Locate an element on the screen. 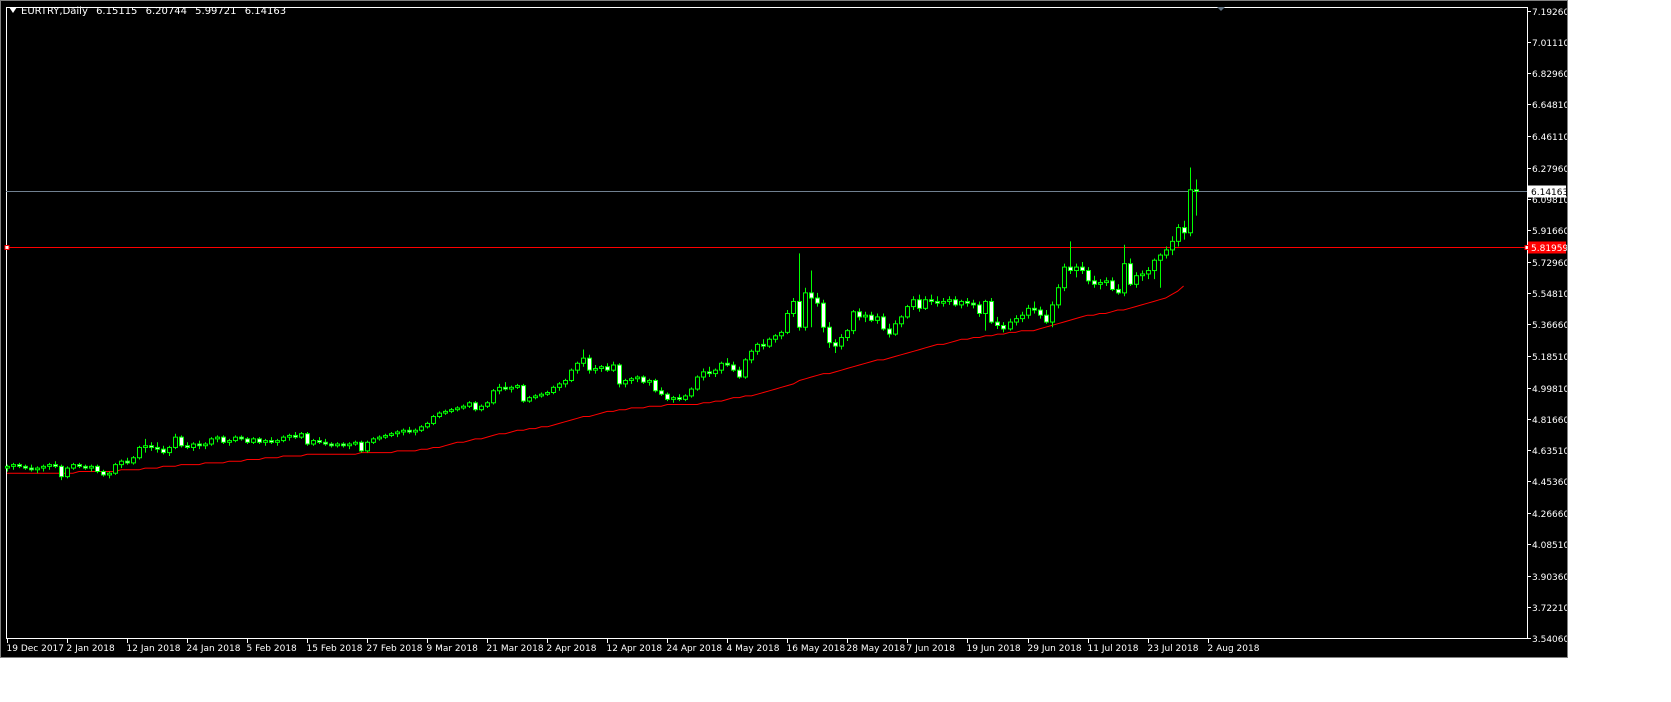 This screenshot has height=702, width=1671. time-tick-label: 9 Mar 2018 is located at coordinates (453, 649).